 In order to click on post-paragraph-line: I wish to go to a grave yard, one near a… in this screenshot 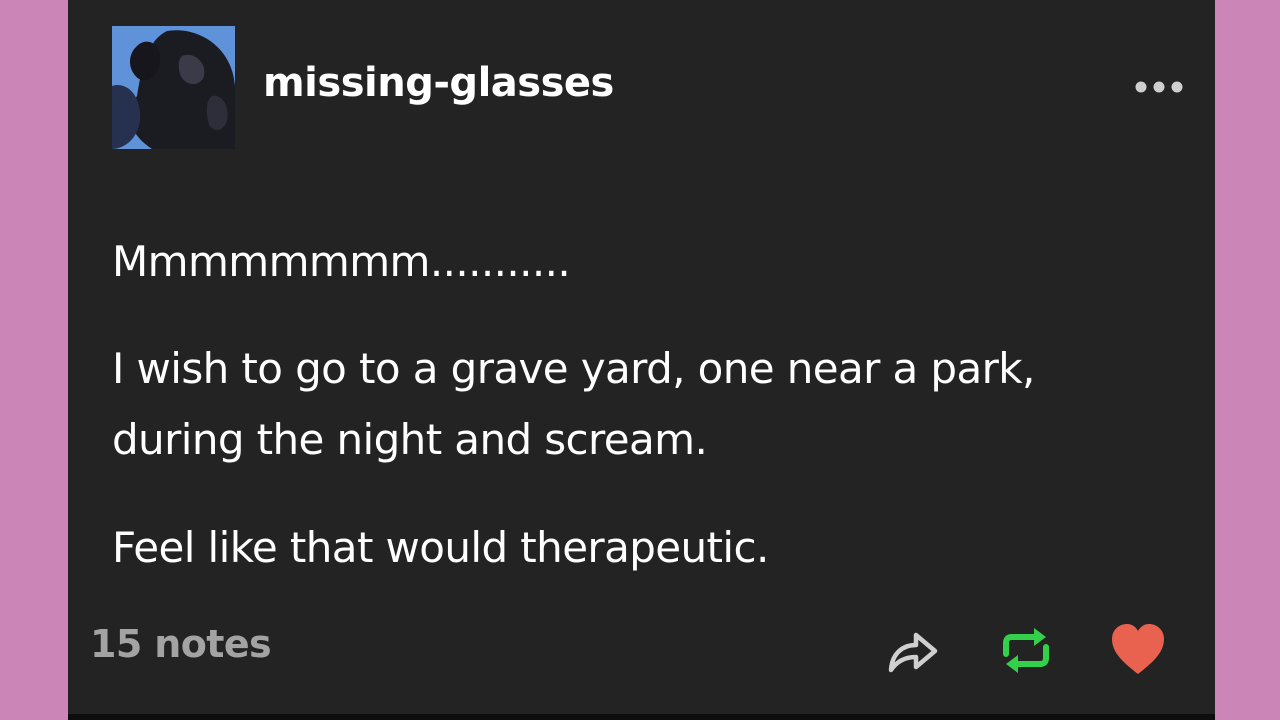, I will do `click(573, 368)`.